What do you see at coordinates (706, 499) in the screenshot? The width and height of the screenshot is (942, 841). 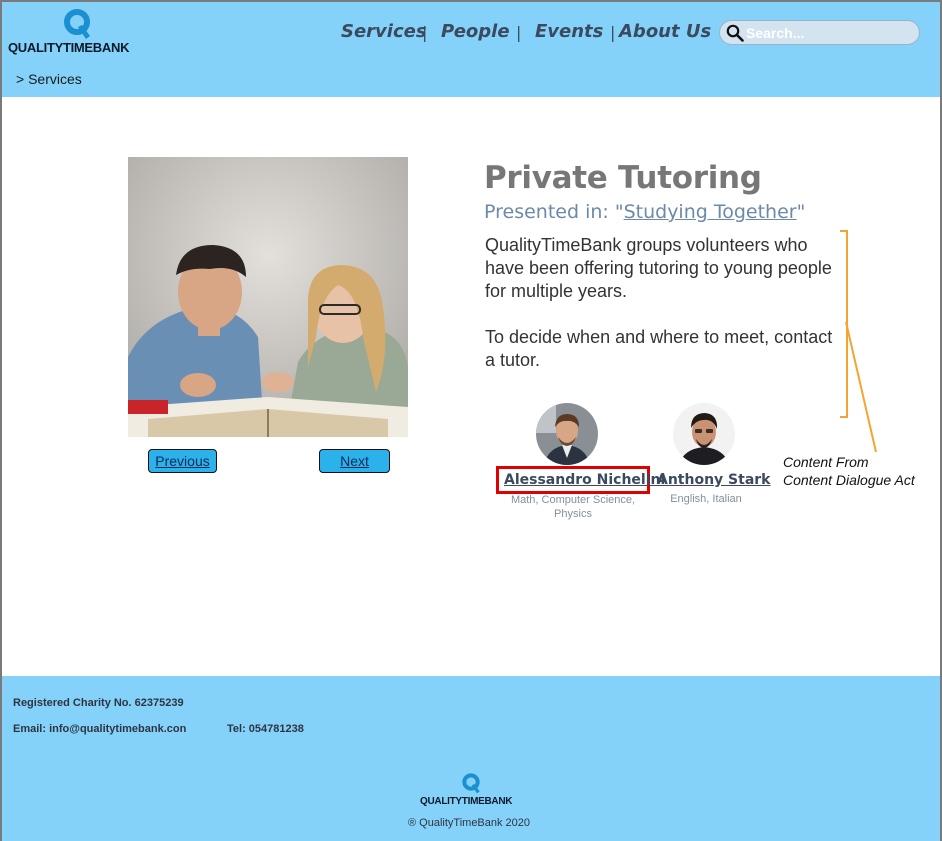 I see `tutor-subjects-anthony: English, Italian` at bounding box center [706, 499].